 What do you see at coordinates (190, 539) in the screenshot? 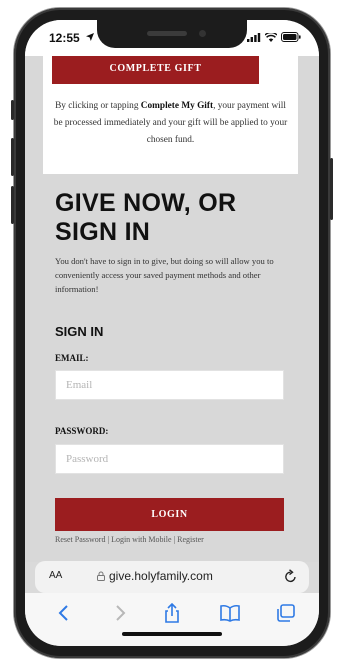
I see `register-link: Register` at bounding box center [190, 539].